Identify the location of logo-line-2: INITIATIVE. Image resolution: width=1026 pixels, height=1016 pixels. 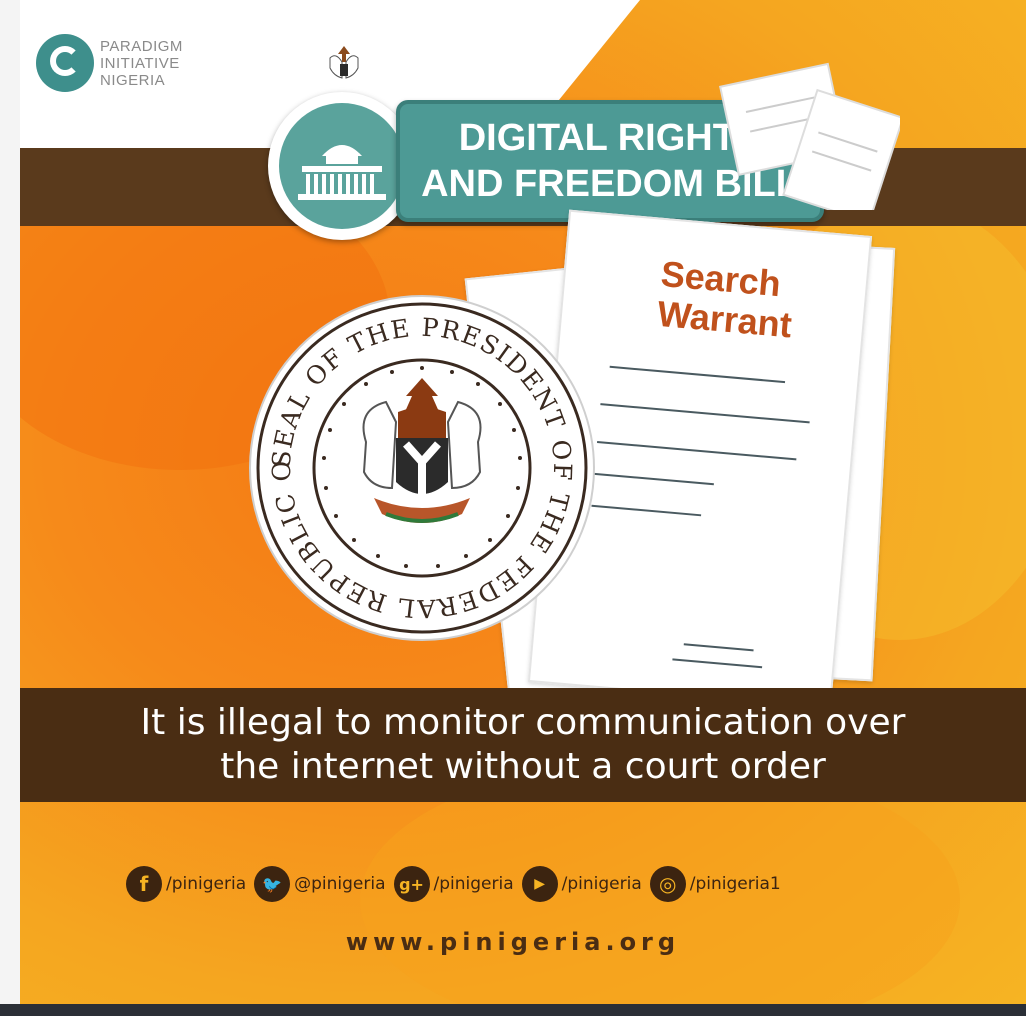
(140, 63).